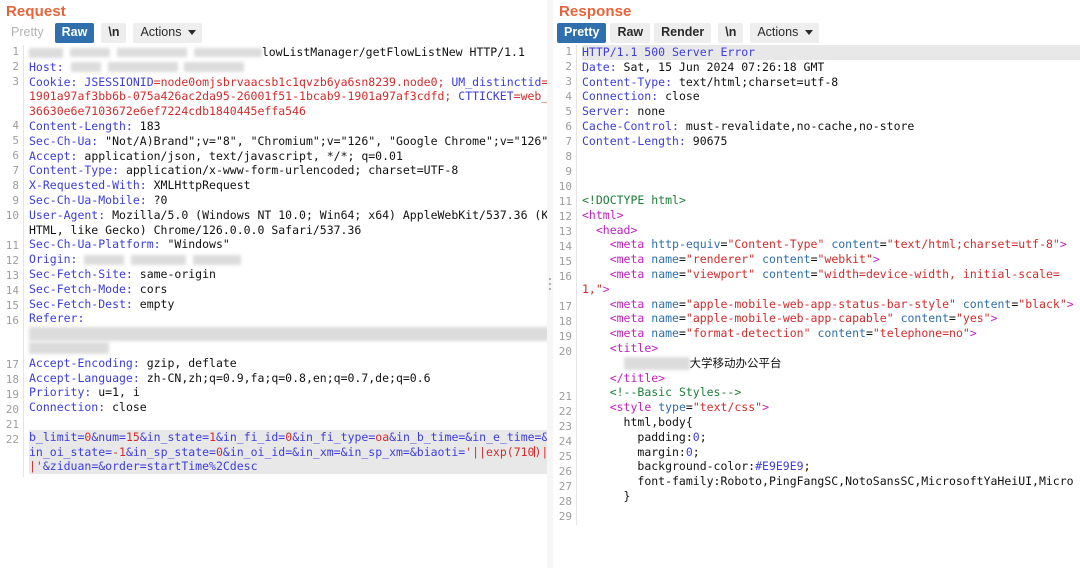 The height and width of the screenshot is (568, 1080). I want to click on line-number: 9, so click(15, 200).